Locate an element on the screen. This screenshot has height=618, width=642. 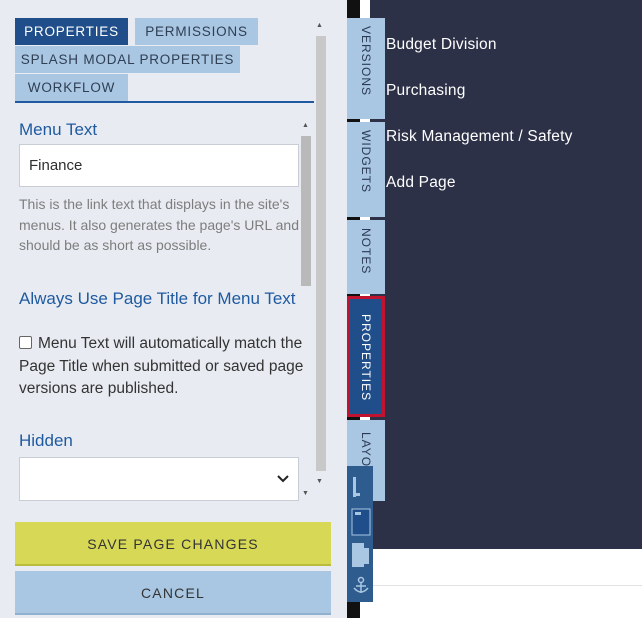
always-use-title-label: Always Use Page Title for Menu Text is located at coordinates (157, 298).